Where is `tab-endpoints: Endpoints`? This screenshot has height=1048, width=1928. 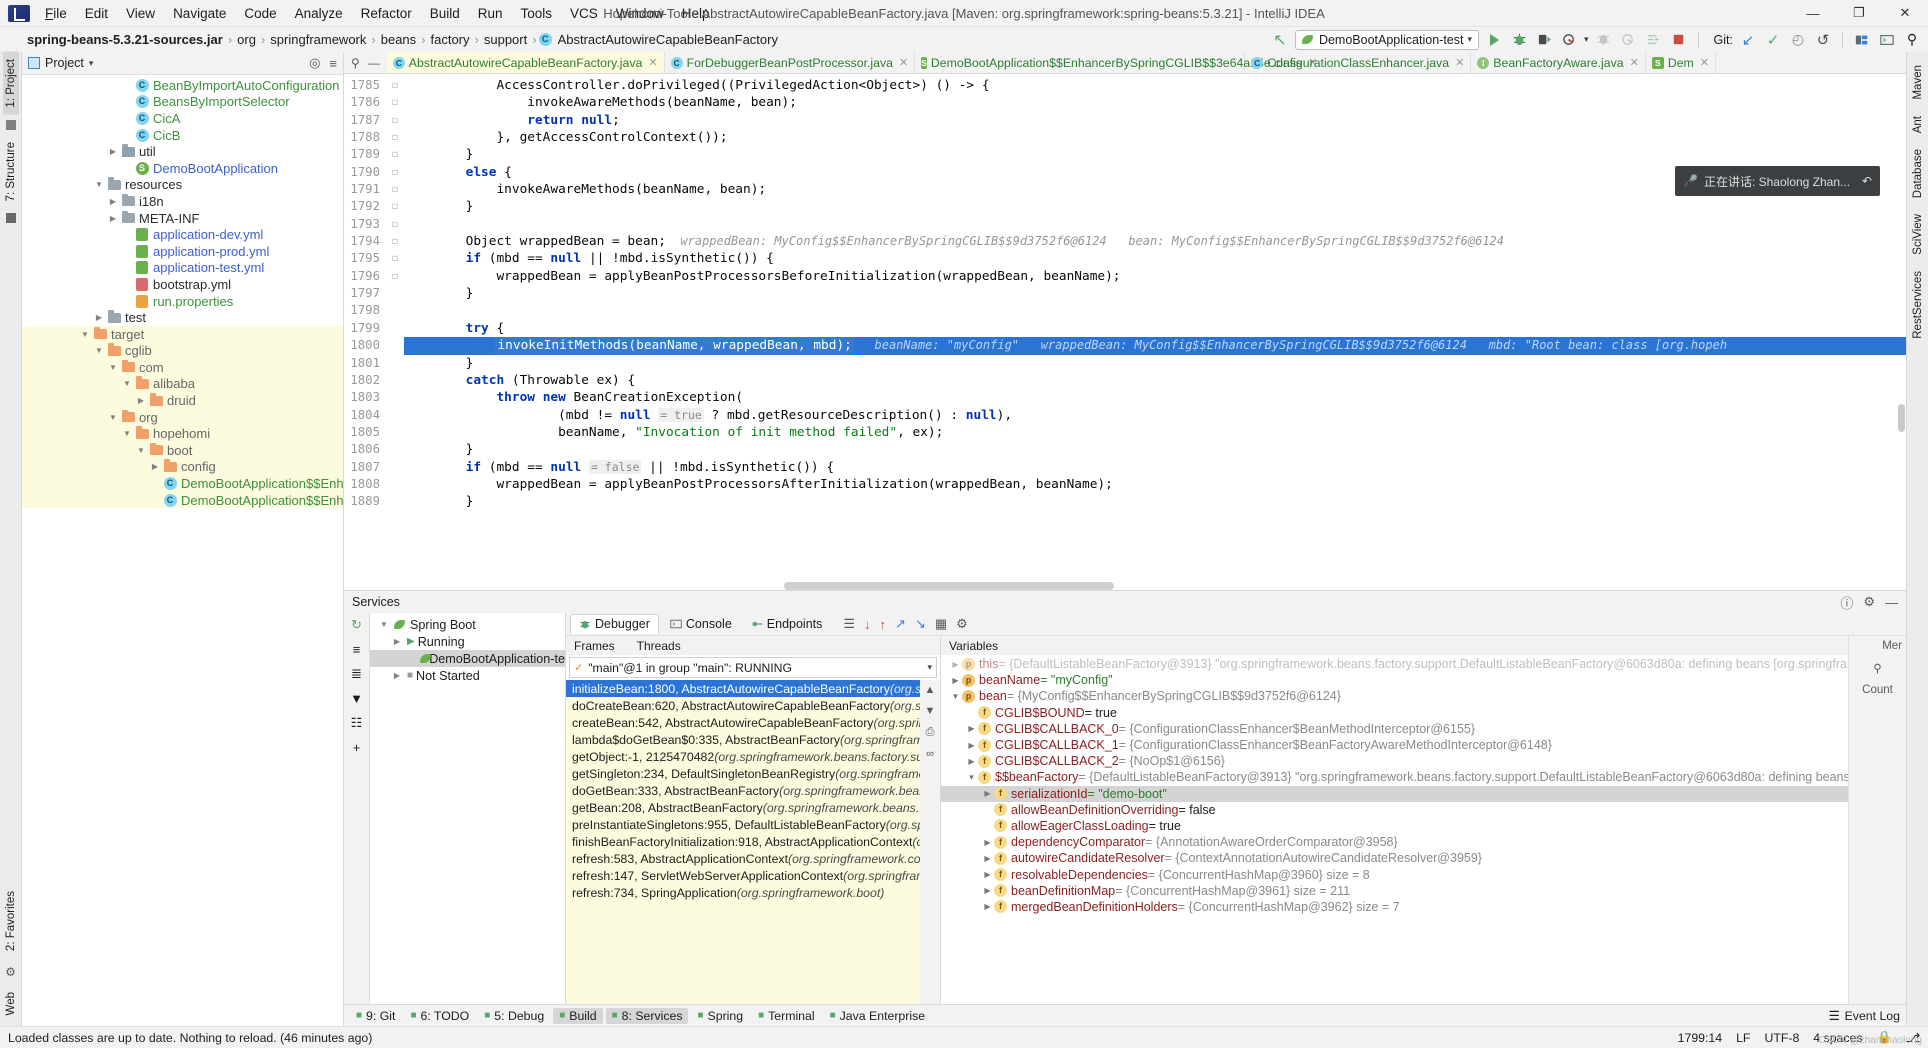
tab-endpoints: Endpoints is located at coordinates (787, 624).